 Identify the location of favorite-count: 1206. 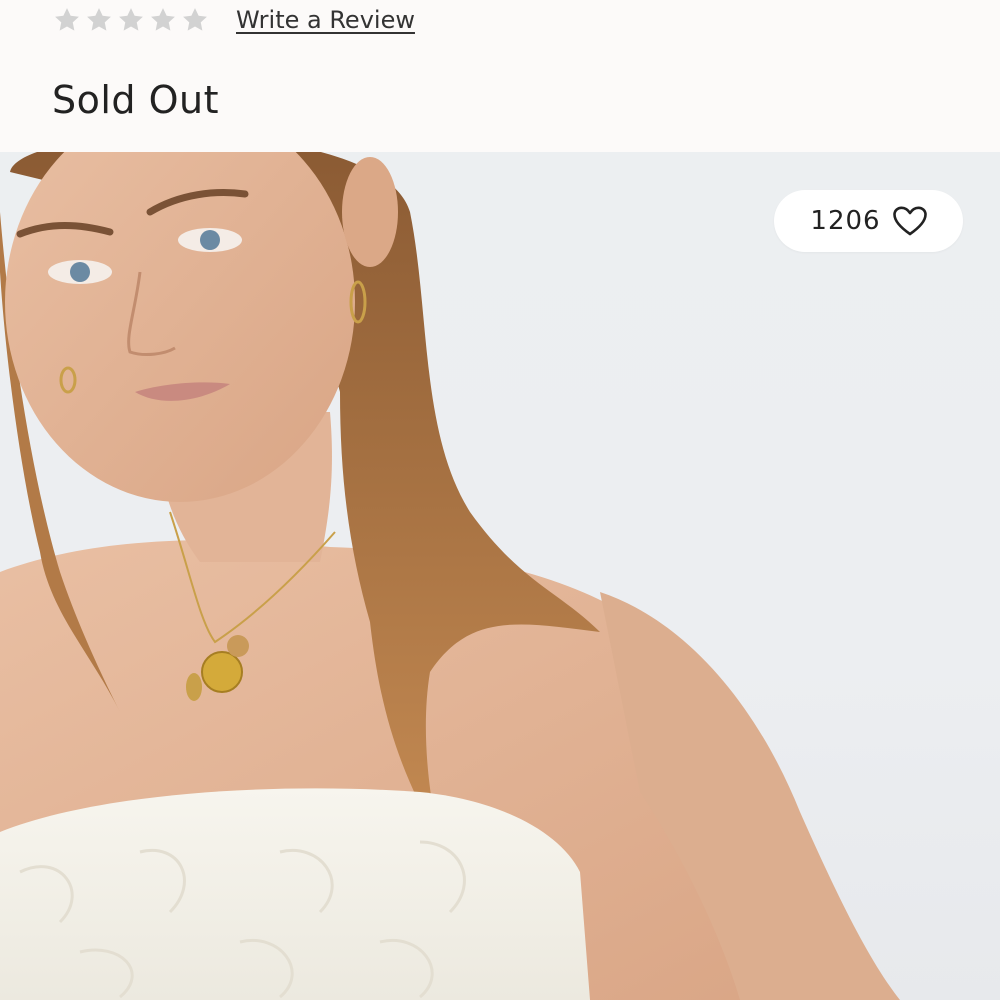
(845, 221).